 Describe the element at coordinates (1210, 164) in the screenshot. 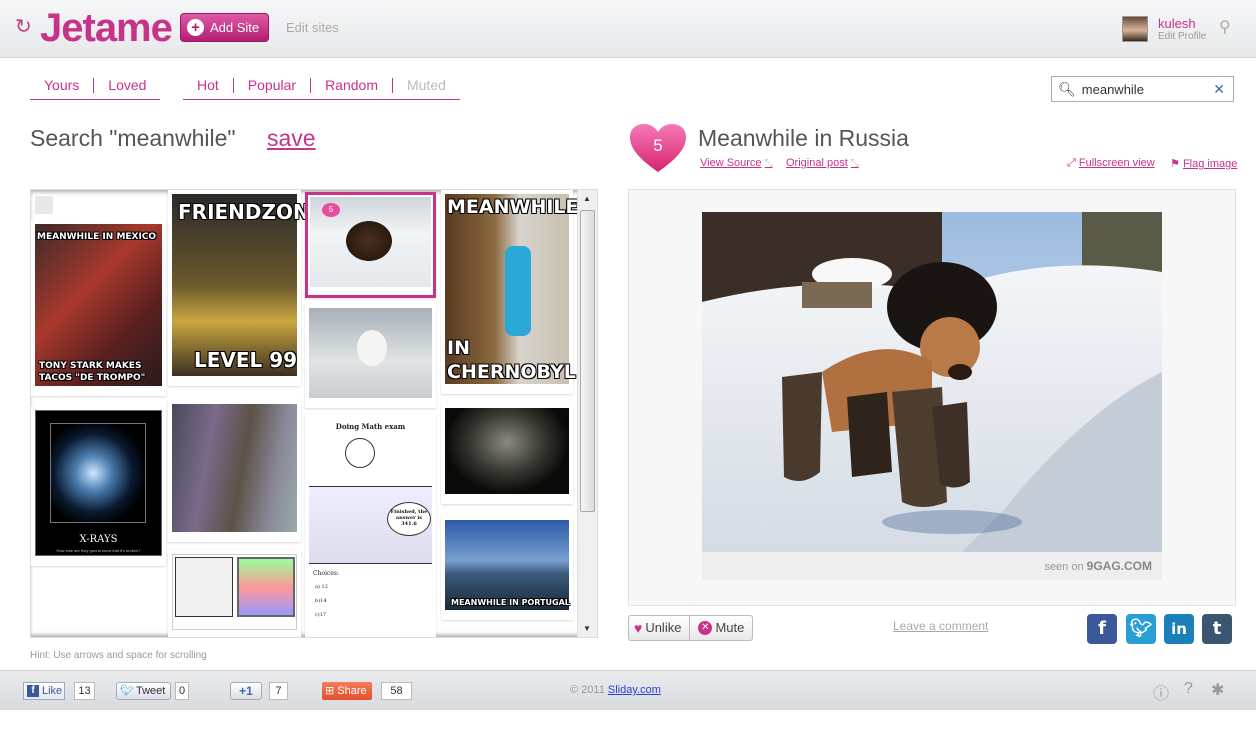

I see `flag-label: Flag image` at that location.